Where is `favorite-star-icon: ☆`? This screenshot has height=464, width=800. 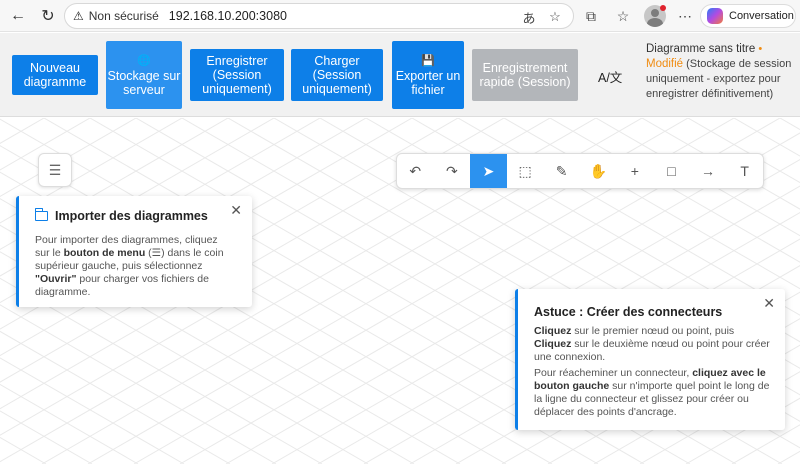 favorite-star-icon: ☆ is located at coordinates (555, 17).